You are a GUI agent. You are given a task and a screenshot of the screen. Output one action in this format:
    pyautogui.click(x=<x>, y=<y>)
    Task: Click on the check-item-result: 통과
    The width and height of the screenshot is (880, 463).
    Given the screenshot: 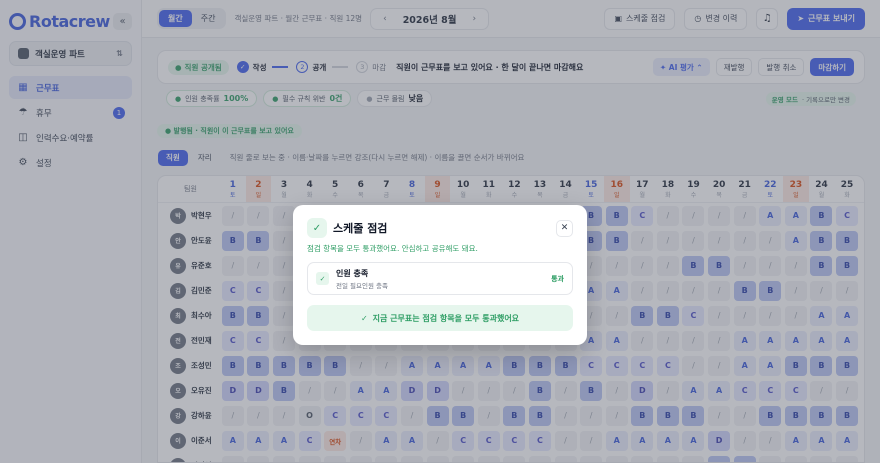 What is the action you would take?
    pyautogui.click(x=557, y=278)
    